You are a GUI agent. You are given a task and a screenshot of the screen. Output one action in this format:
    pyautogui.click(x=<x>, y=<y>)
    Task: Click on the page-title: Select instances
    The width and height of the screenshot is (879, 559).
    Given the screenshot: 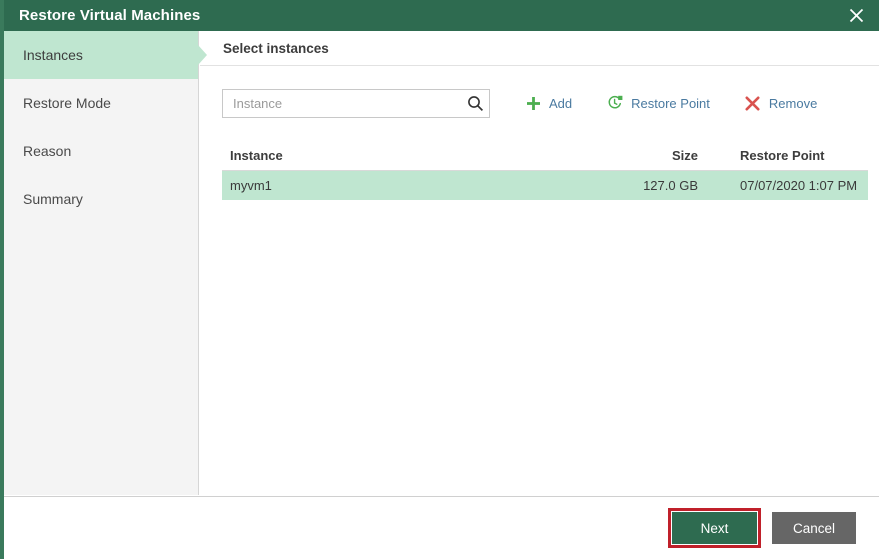 What is the action you would take?
    pyautogui.click(x=539, y=48)
    